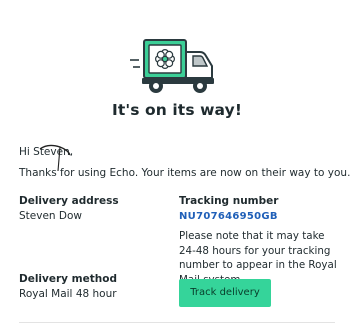 The height and width of the screenshot is (334, 354). I want to click on delivery-method-label: Delivery method, so click(68, 279).